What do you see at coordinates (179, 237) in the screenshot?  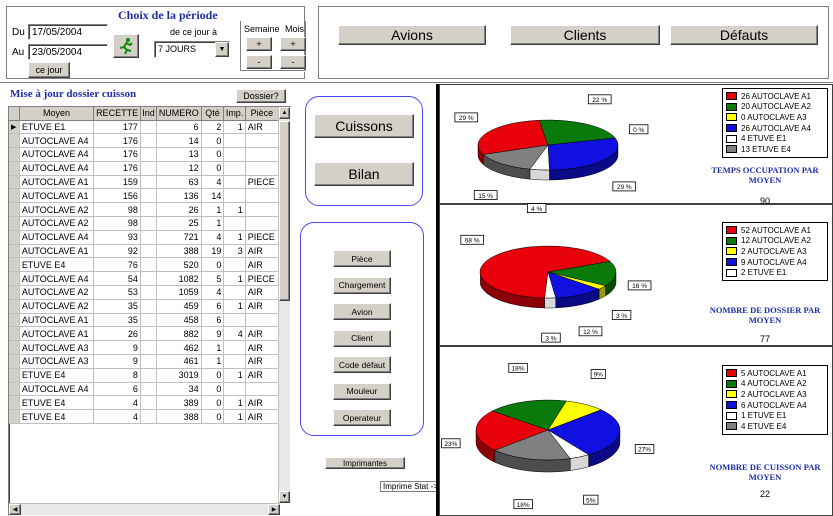 I see `table-cell: 721` at bounding box center [179, 237].